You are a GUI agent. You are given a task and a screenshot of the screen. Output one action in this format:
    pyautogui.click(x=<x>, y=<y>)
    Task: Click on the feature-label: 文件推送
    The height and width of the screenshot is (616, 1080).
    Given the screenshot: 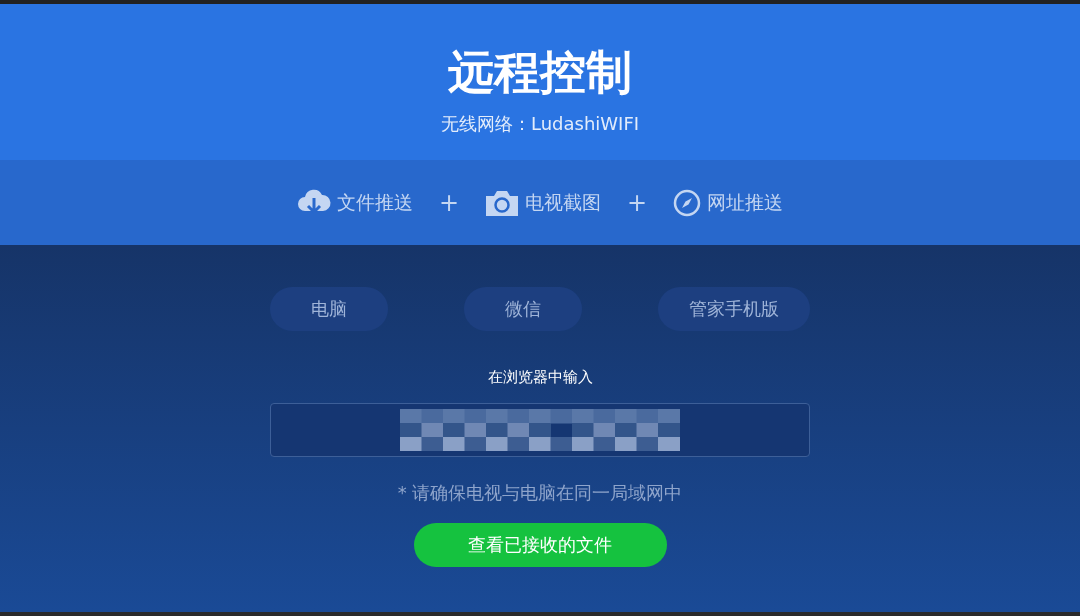 What is the action you would take?
    pyautogui.click(x=374, y=202)
    